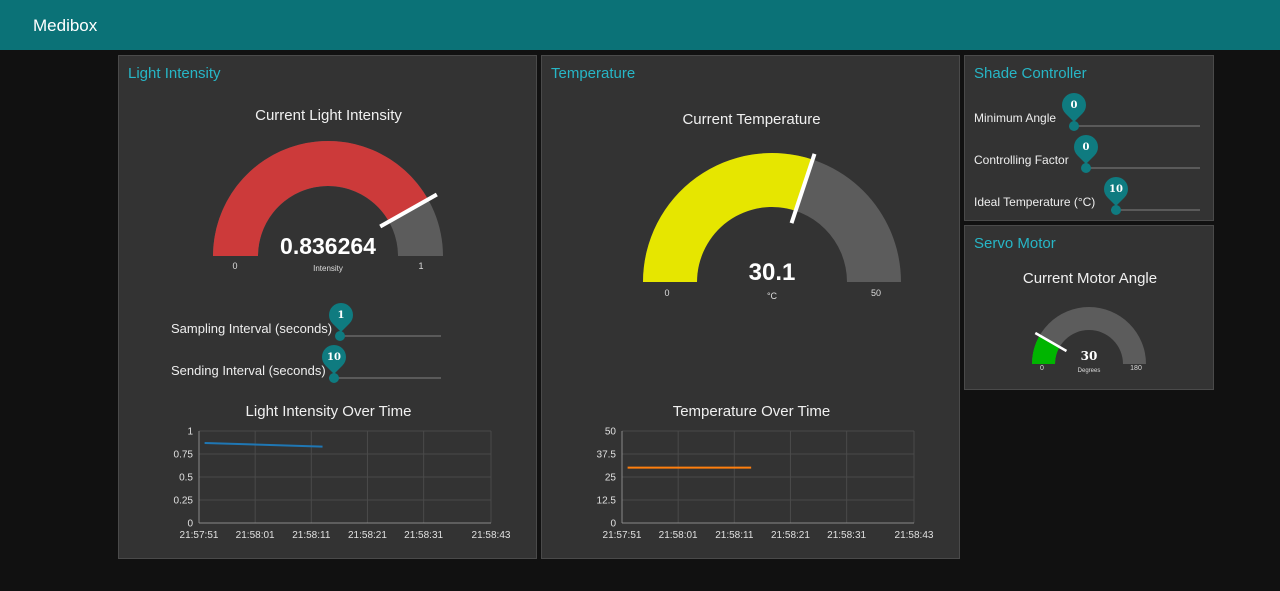 The image size is (1280, 591). What do you see at coordinates (751, 411) in the screenshot?
I see `chart-title: Temperature Over Time` at bounding box center [751, 411].